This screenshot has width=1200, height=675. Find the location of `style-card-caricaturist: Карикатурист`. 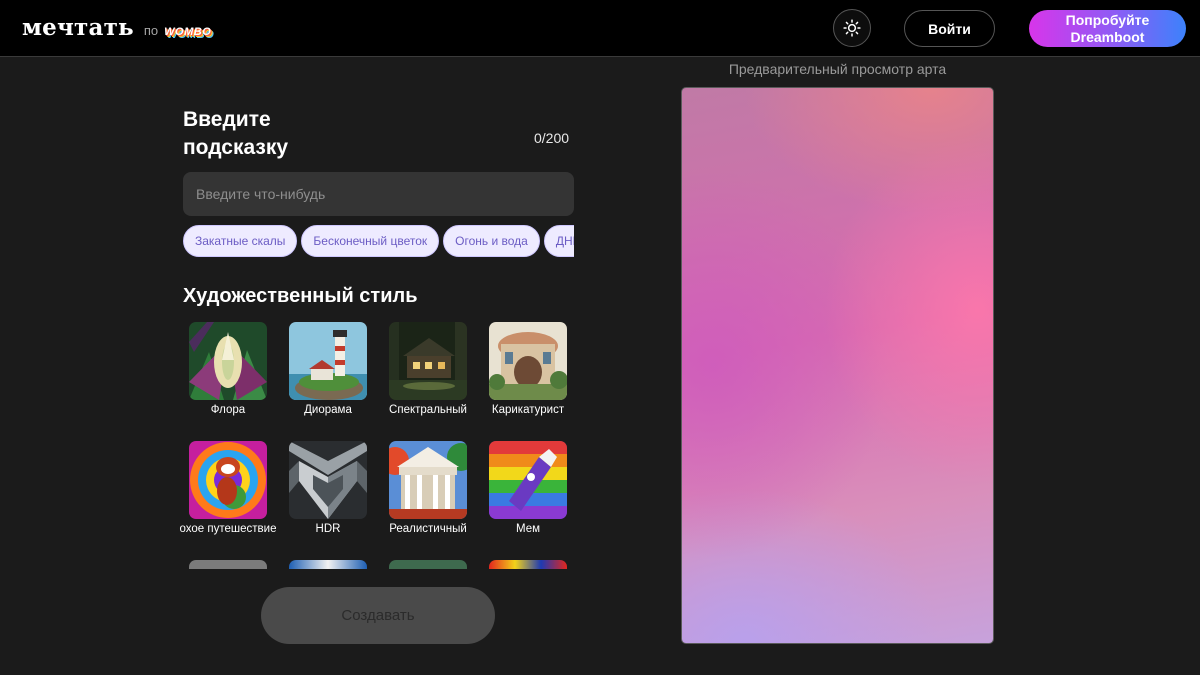

style-card-caricaturist: Карикатурист is located at coordinates (528, 377).